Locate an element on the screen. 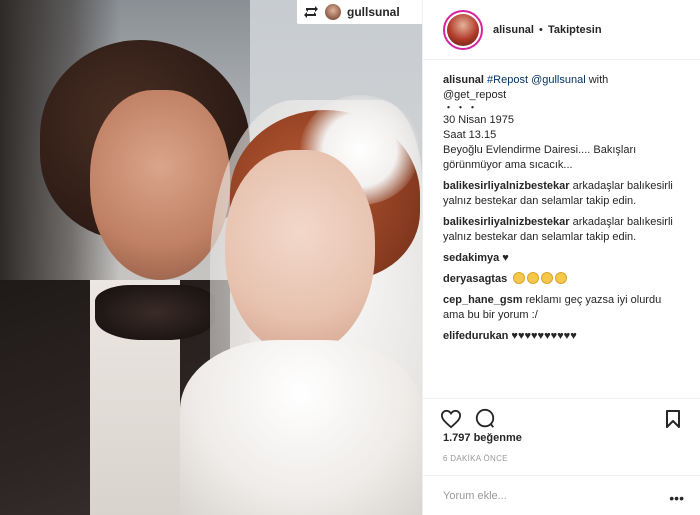  repost-badge: gullsunal is located at coordinates (359, 12).